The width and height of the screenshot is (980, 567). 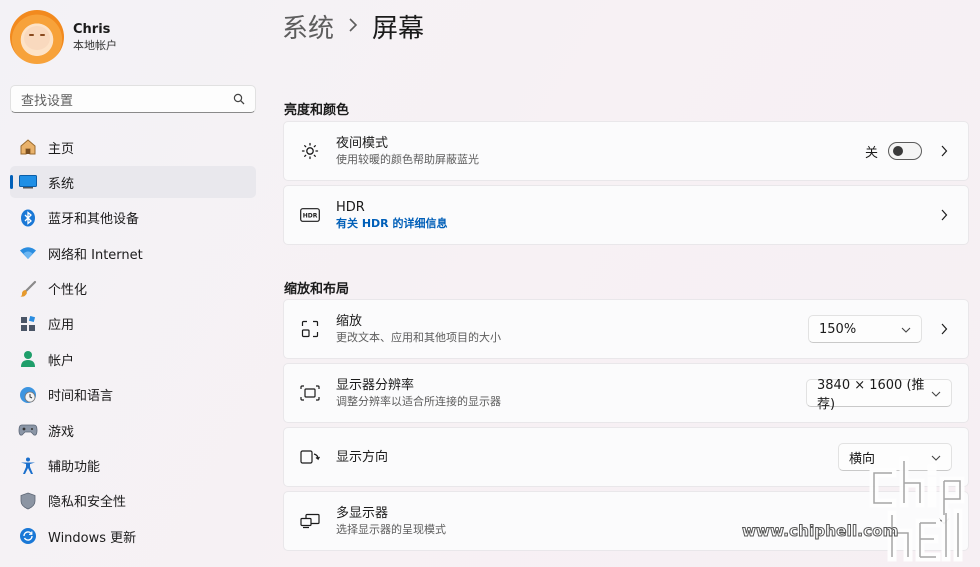 I want to click on sidebar-item-label: 隐私和安全性, so click(x=87, y=503).